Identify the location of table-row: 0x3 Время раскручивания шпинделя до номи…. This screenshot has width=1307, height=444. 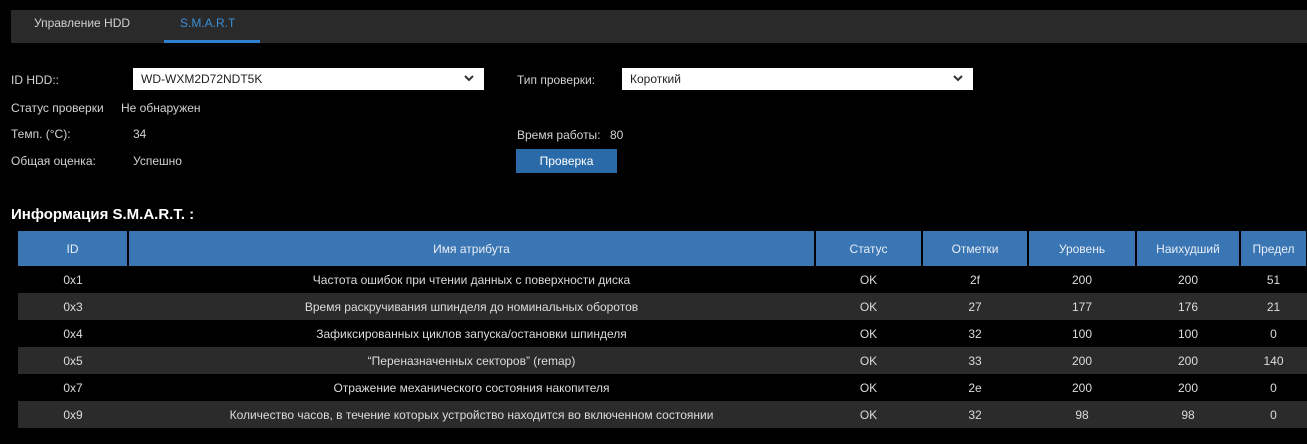
(662, 306).